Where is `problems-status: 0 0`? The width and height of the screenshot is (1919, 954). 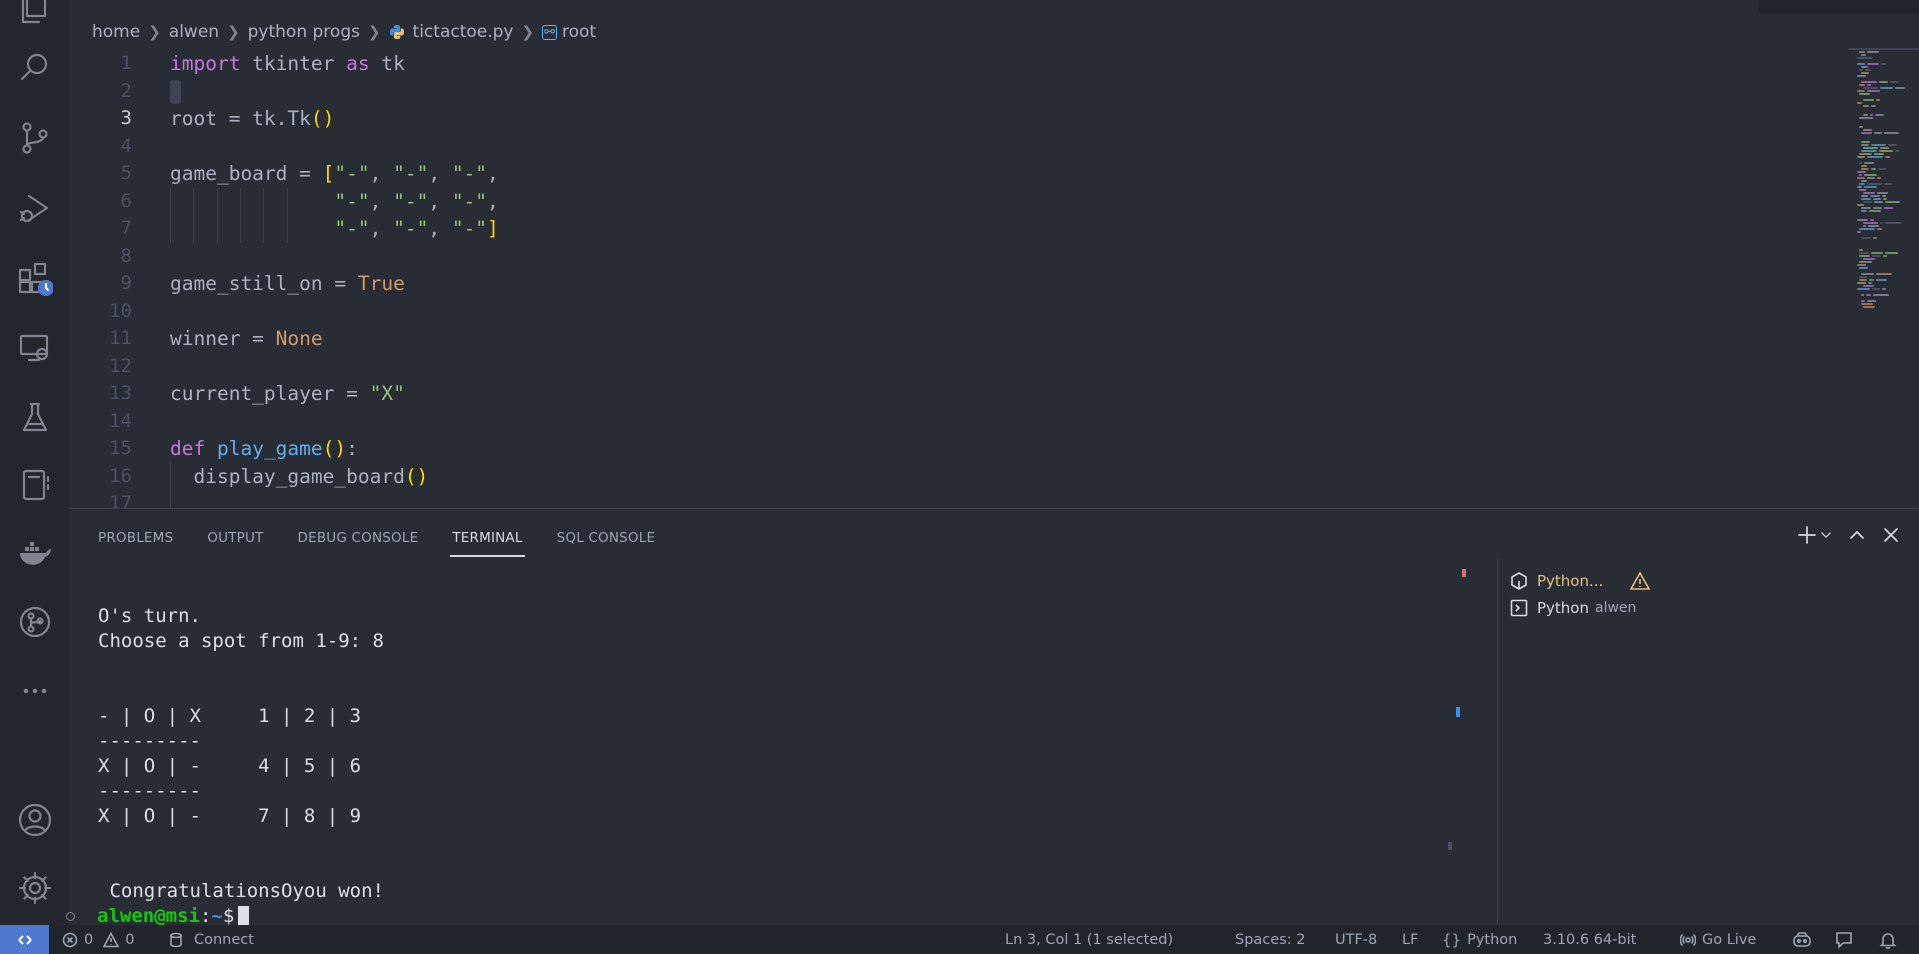
problems-status: 0 0 is located at coordinates (98, 939).